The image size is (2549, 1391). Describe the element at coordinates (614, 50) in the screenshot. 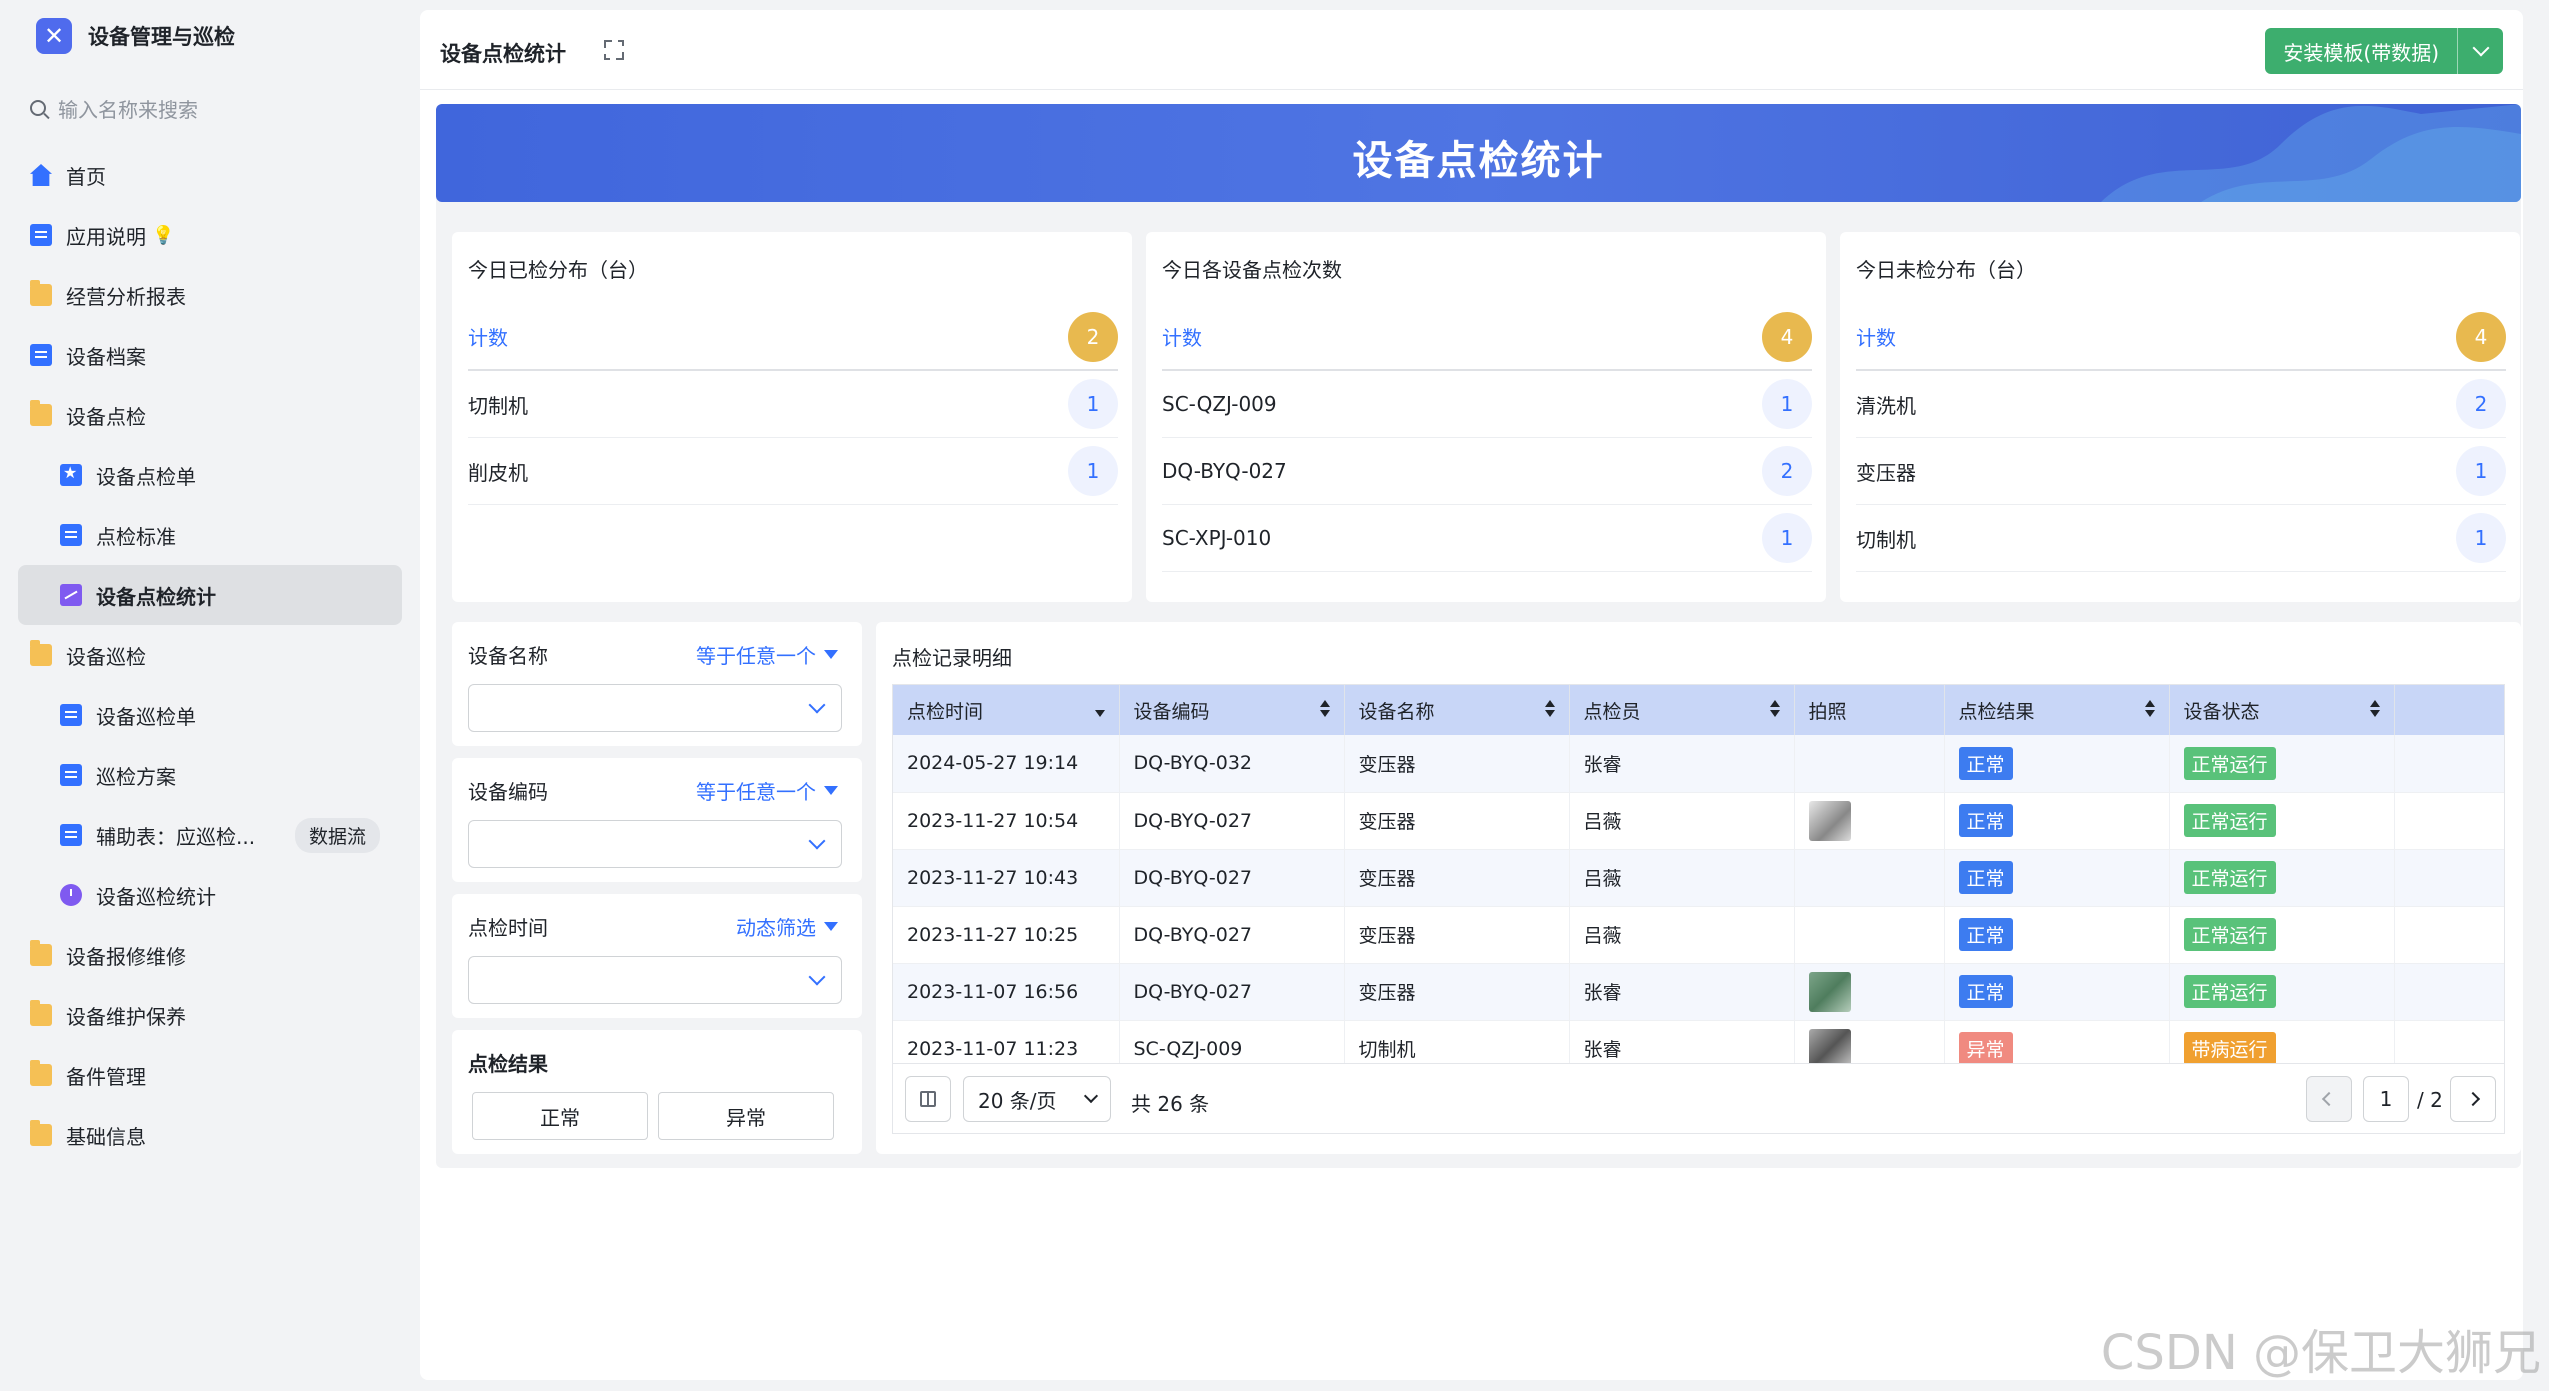

I see `fullscreen-icon` at that location.